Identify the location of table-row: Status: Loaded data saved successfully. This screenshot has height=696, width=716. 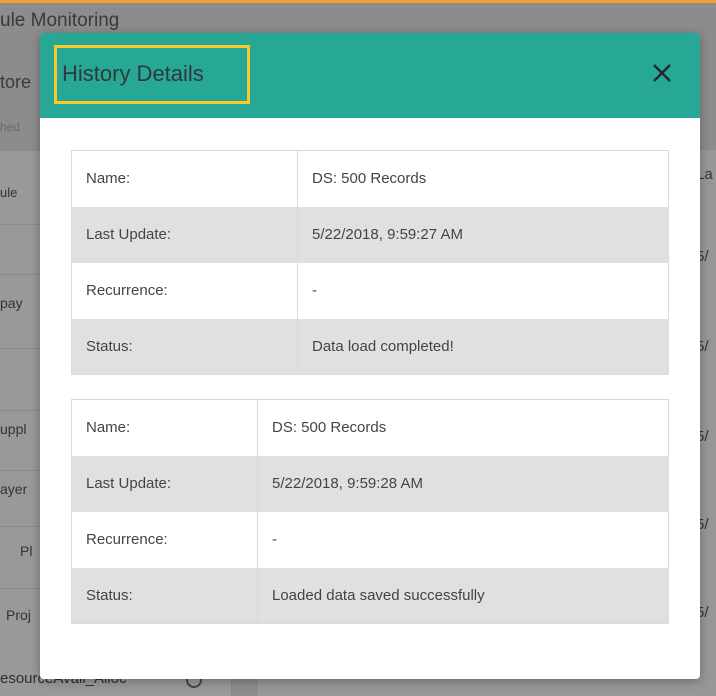
(370, 595).